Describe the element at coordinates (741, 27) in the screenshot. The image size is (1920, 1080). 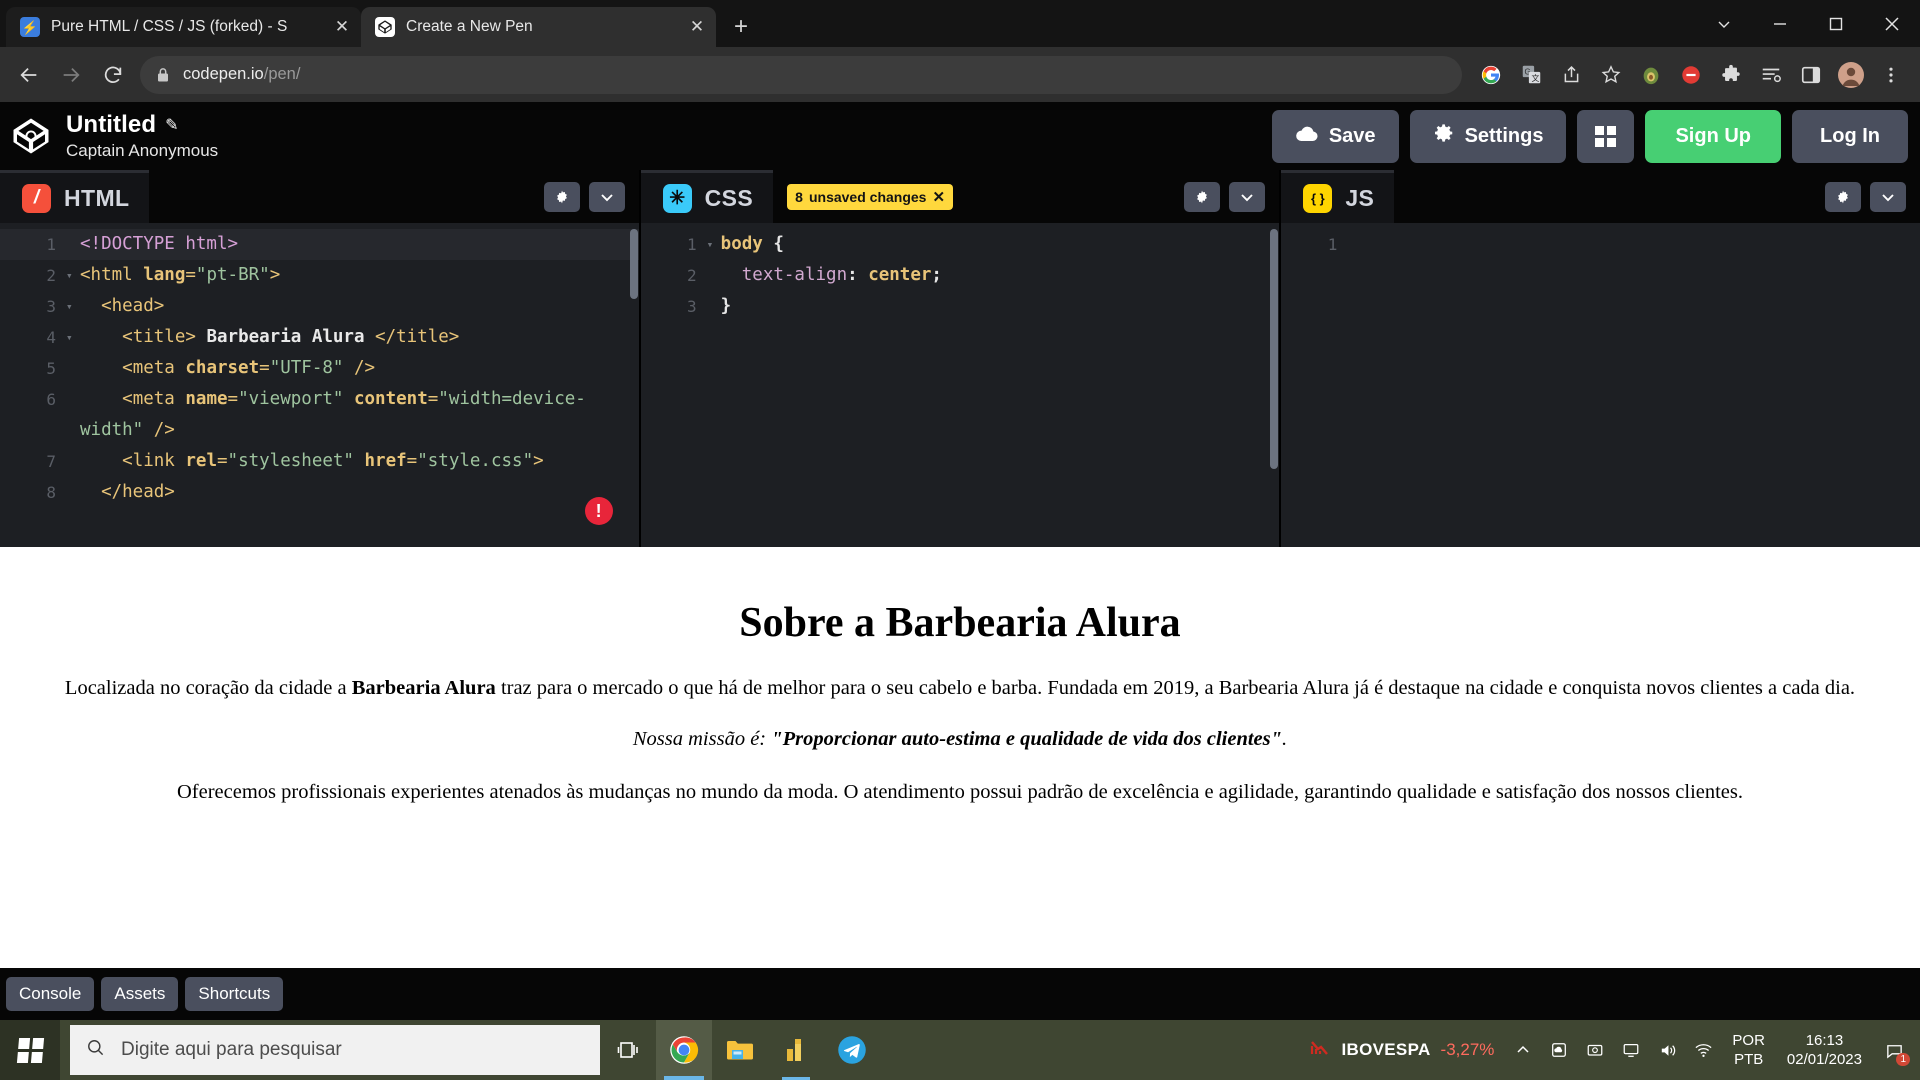
I see `new-tab-button: +` at that location.